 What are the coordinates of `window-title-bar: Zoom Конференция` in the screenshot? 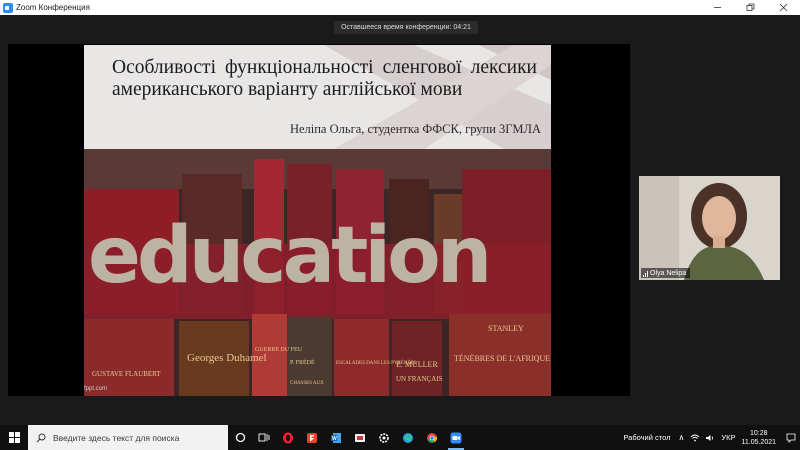 It's located at (400, 7).